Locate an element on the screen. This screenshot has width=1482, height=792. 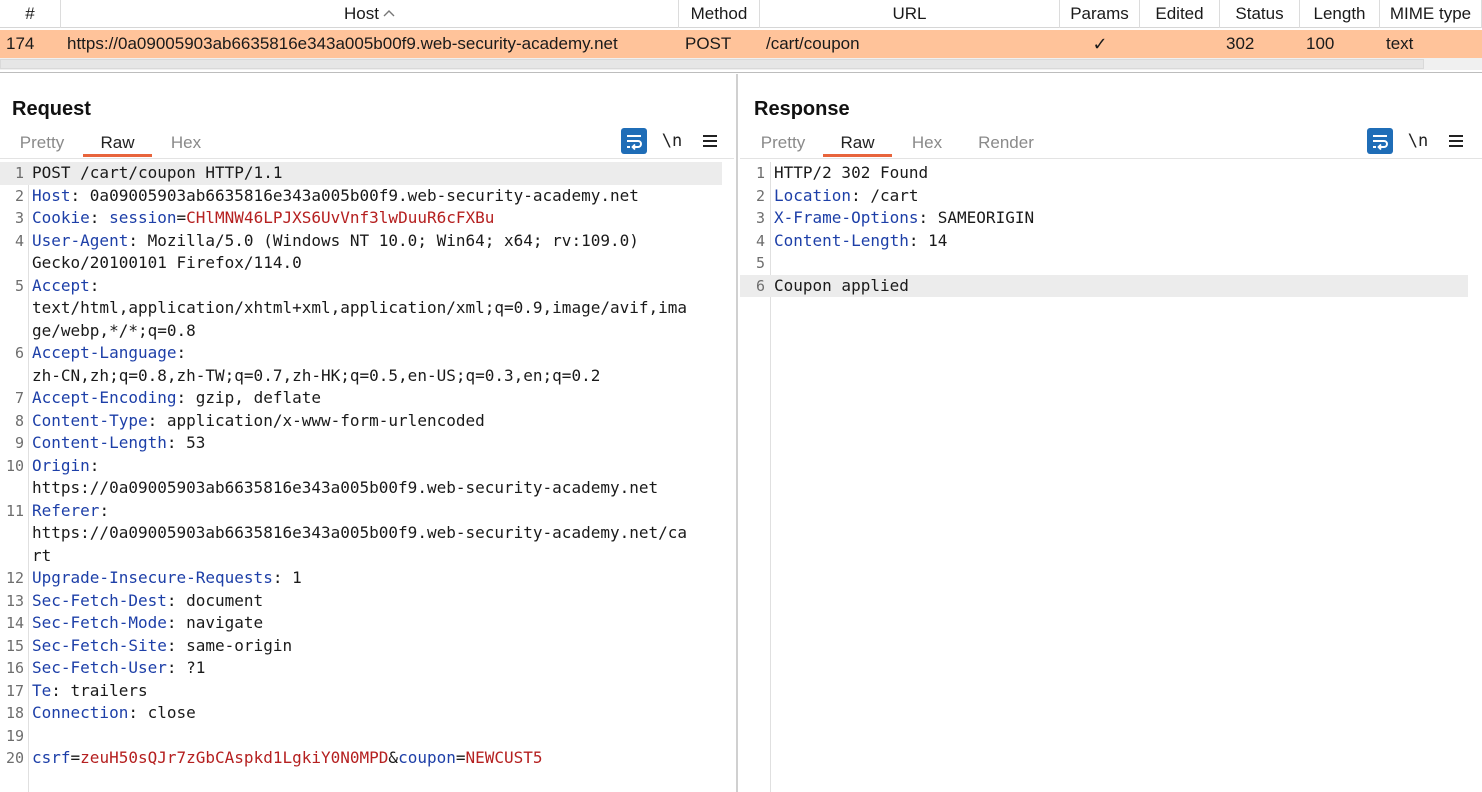
column-header-status: Status is located at coordinates (1260, 14).